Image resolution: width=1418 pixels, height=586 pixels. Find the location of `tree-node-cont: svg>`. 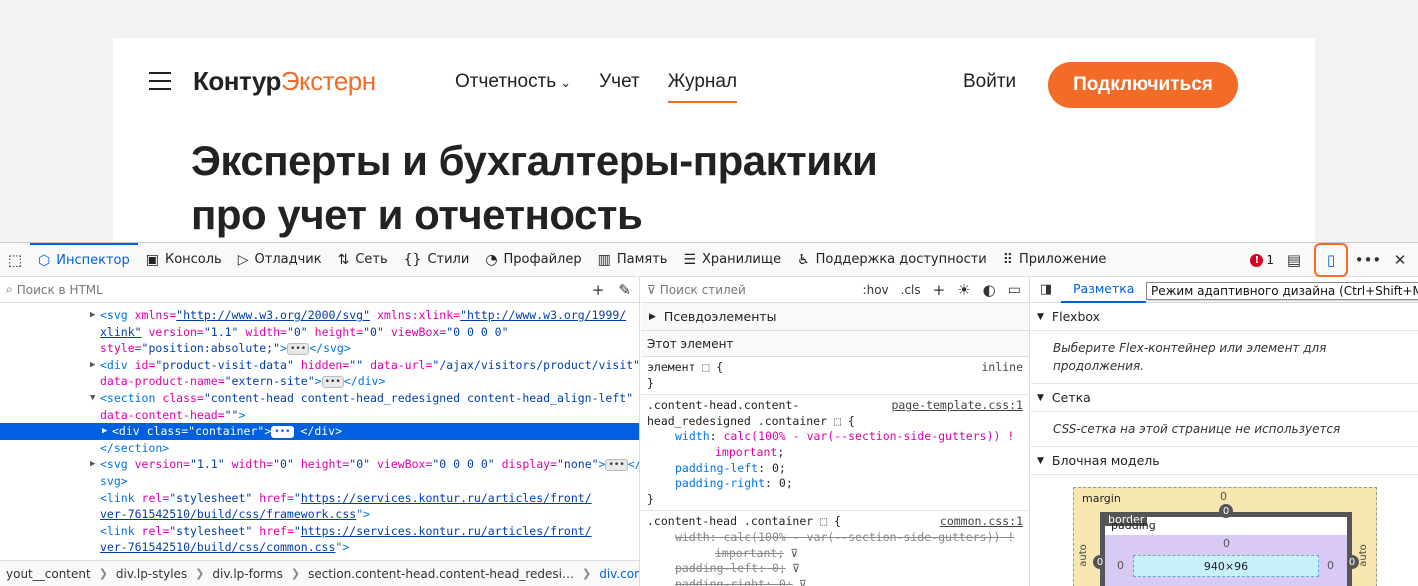

tree-node-cont: svg> is located at coordinates (114, 480).